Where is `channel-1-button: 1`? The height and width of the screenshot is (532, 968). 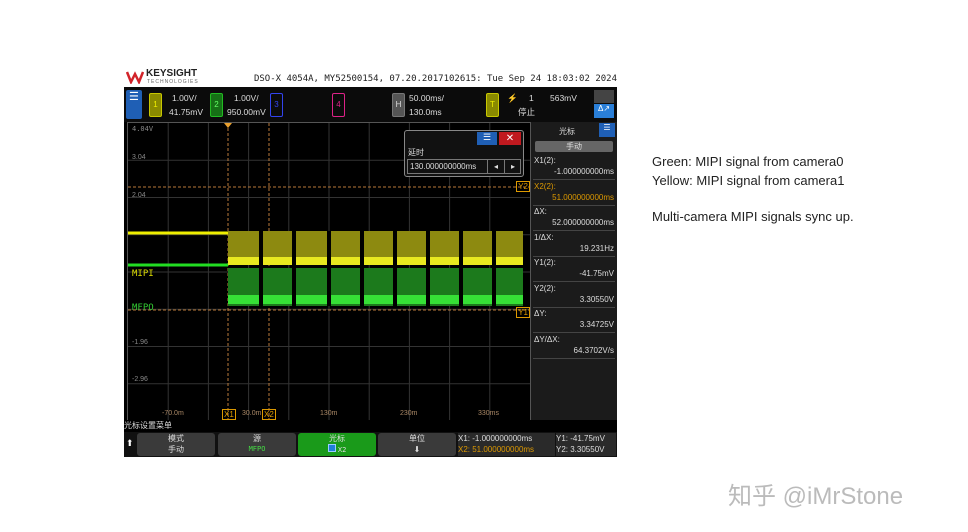 channel-1-button: 1 is located at coordinates (155, 105).